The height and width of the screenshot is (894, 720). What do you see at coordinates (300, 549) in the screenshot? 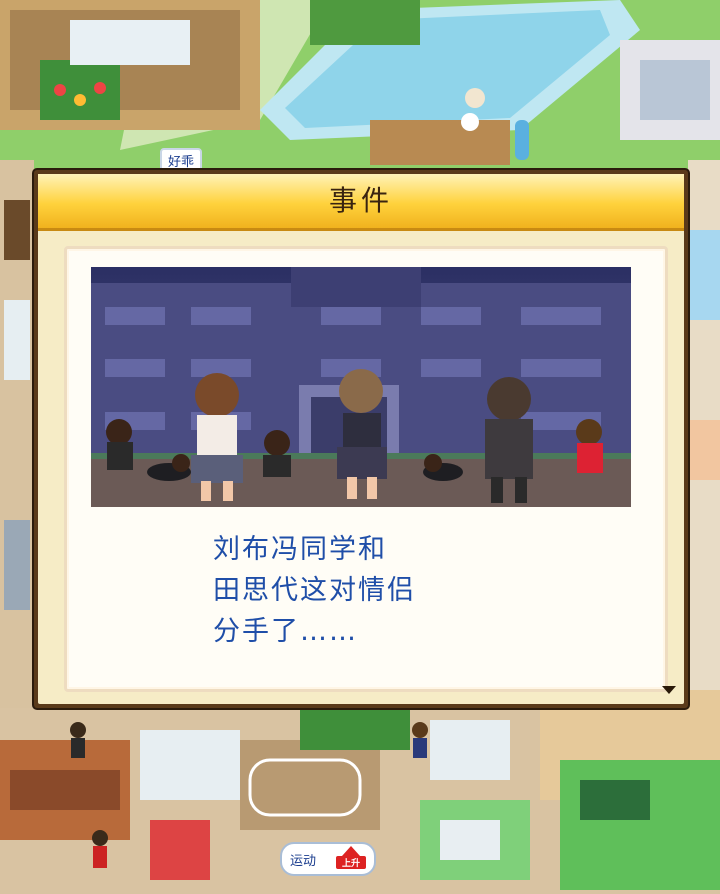
I see `event-message-line: 刘布冯同学和` at bounding box center [300, 549].